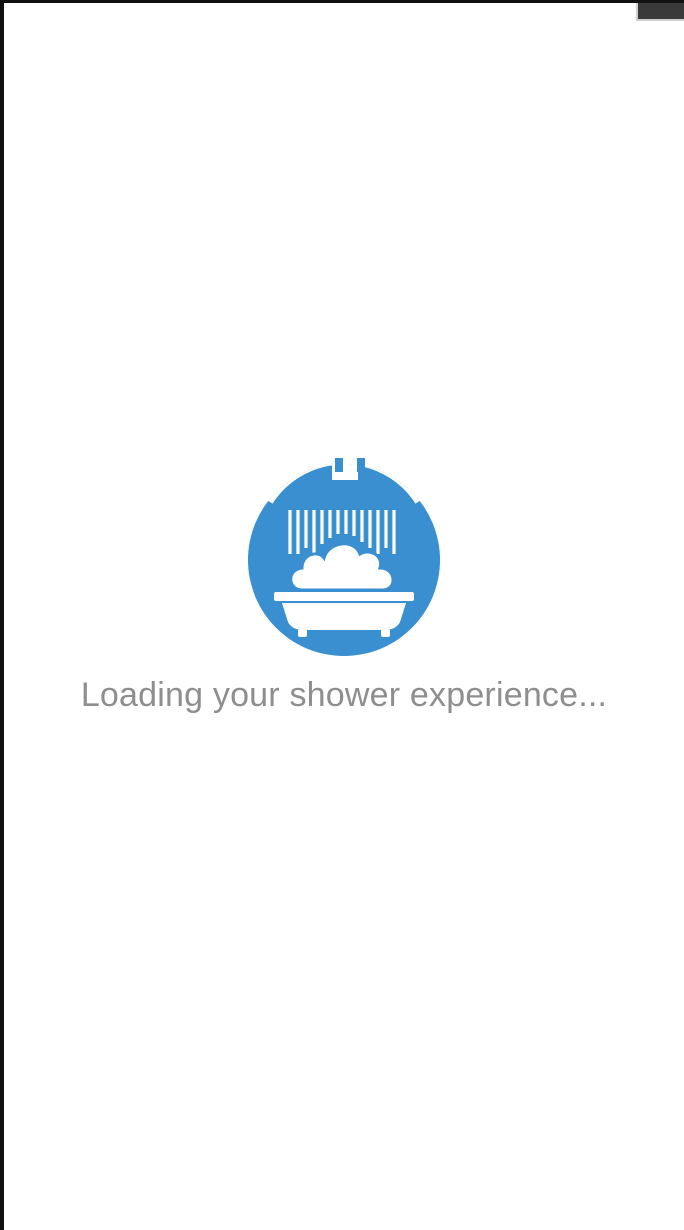  What do you see at coordinates (660, 12) in the screenshot?
I see `window-corner-control` at bounding box center [660, 12].